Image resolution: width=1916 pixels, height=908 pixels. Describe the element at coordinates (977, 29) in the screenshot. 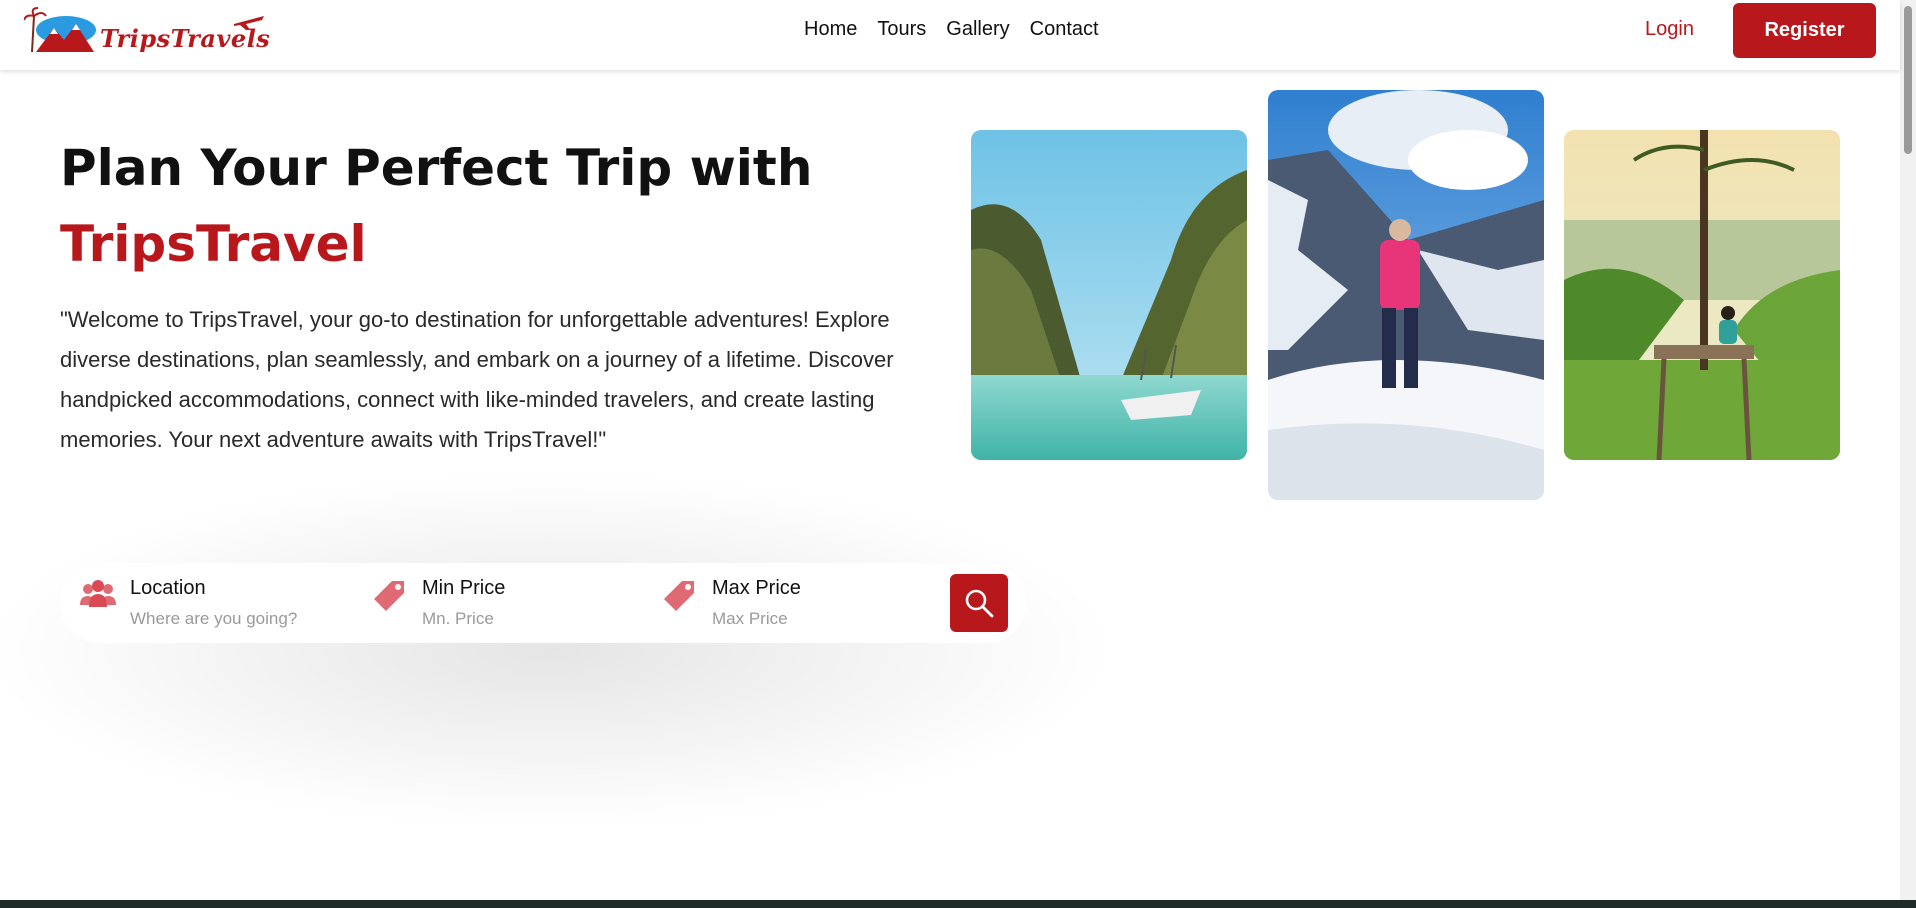

I see `nav-gallery: Gallery` at that location.